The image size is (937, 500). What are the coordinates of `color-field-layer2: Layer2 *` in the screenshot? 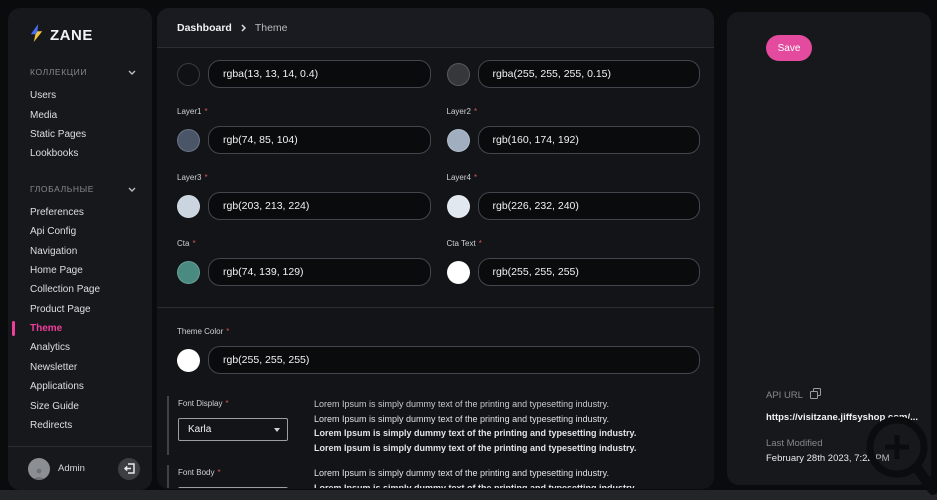 It's located at (573, 121).